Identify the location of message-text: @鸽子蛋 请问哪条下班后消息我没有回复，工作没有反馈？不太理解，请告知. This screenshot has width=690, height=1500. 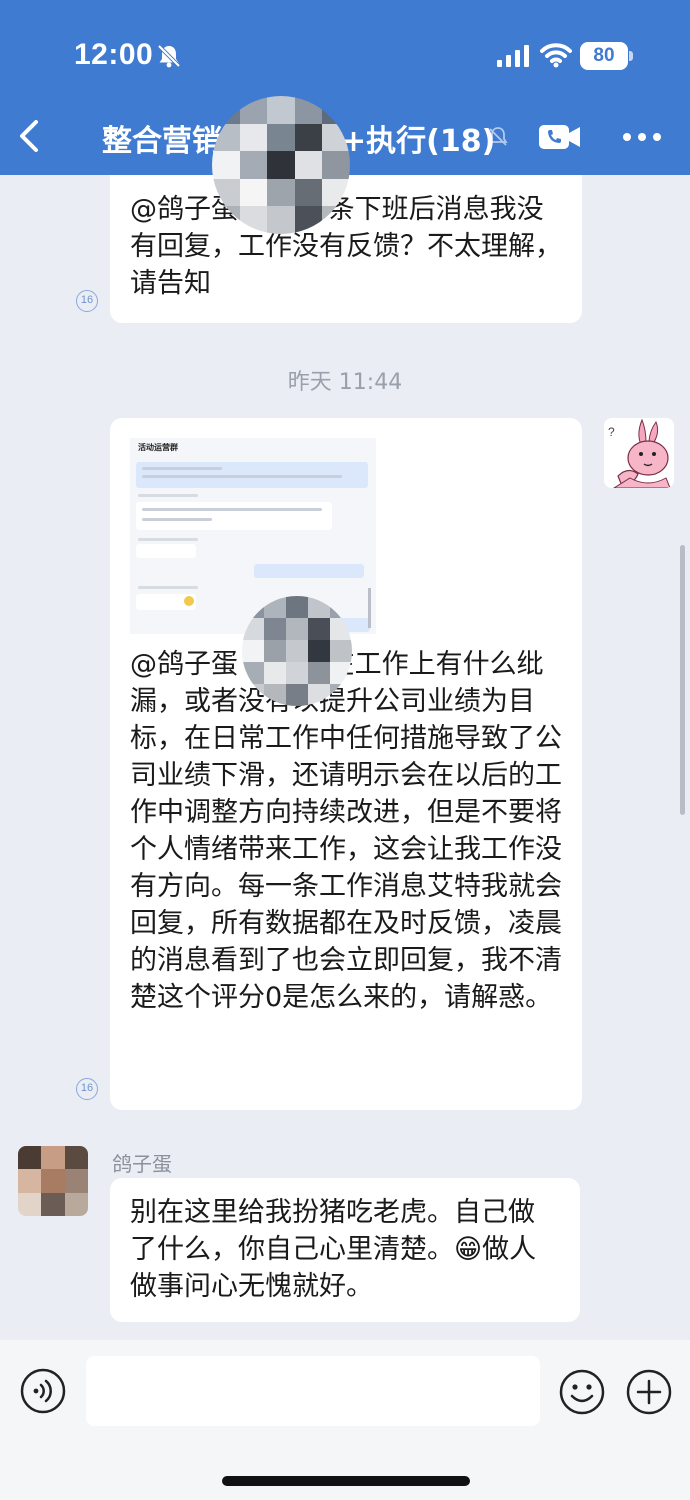
(346, 246).